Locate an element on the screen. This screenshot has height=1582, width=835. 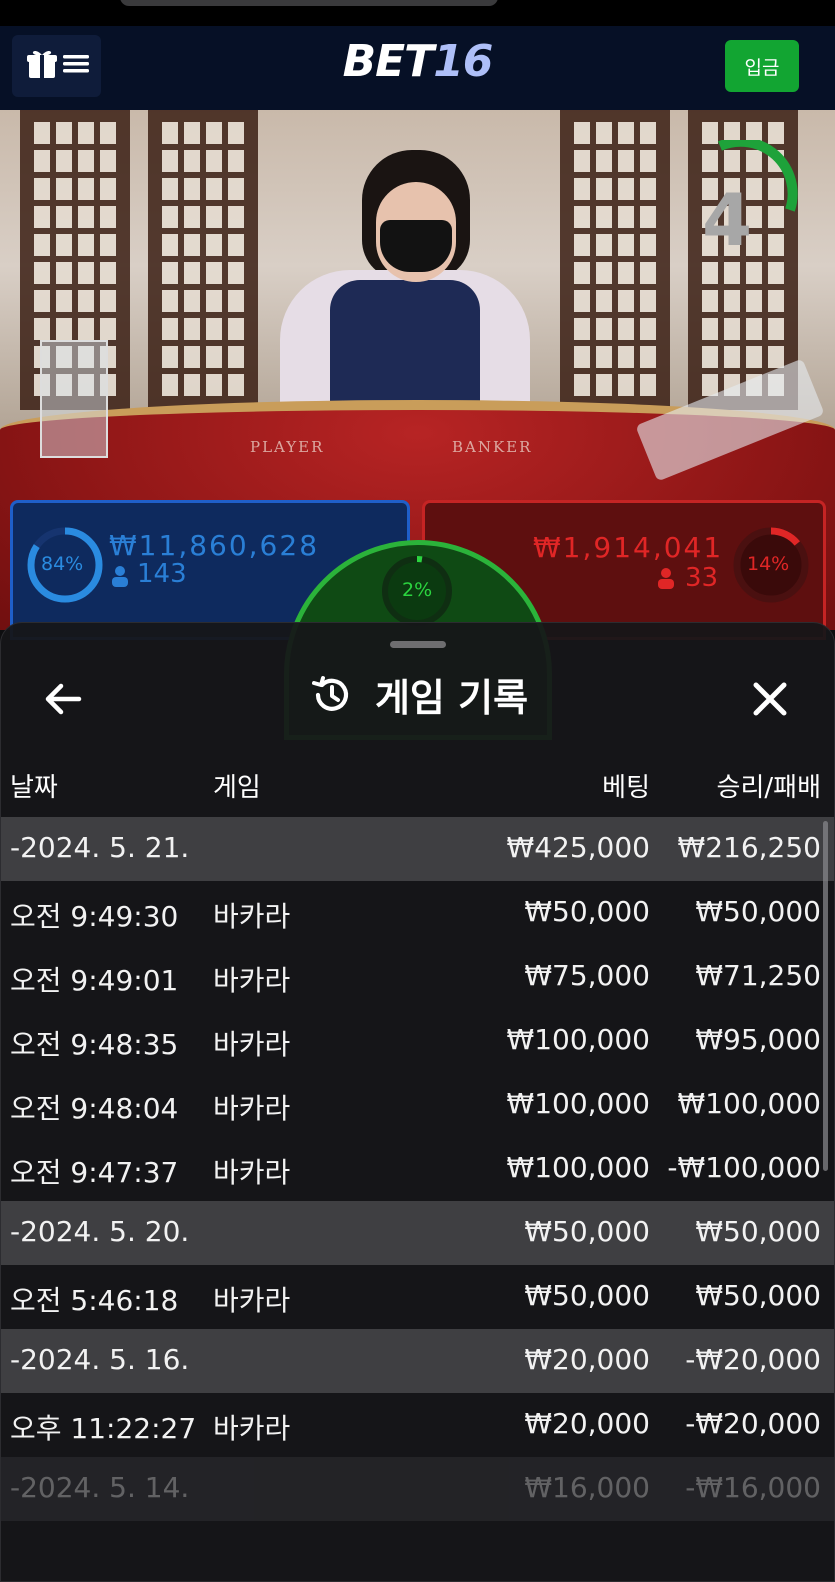
column-bet: 베팅 is located at coordinates (626, 785).